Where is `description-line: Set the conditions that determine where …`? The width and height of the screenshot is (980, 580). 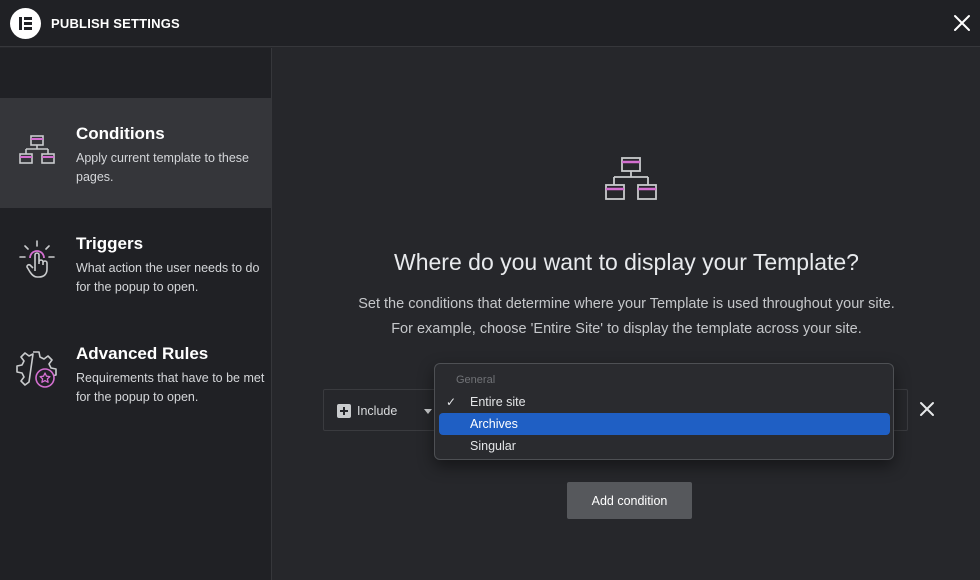 description-line: Set the conditions that determine where … is located at coordinates (626, 304).